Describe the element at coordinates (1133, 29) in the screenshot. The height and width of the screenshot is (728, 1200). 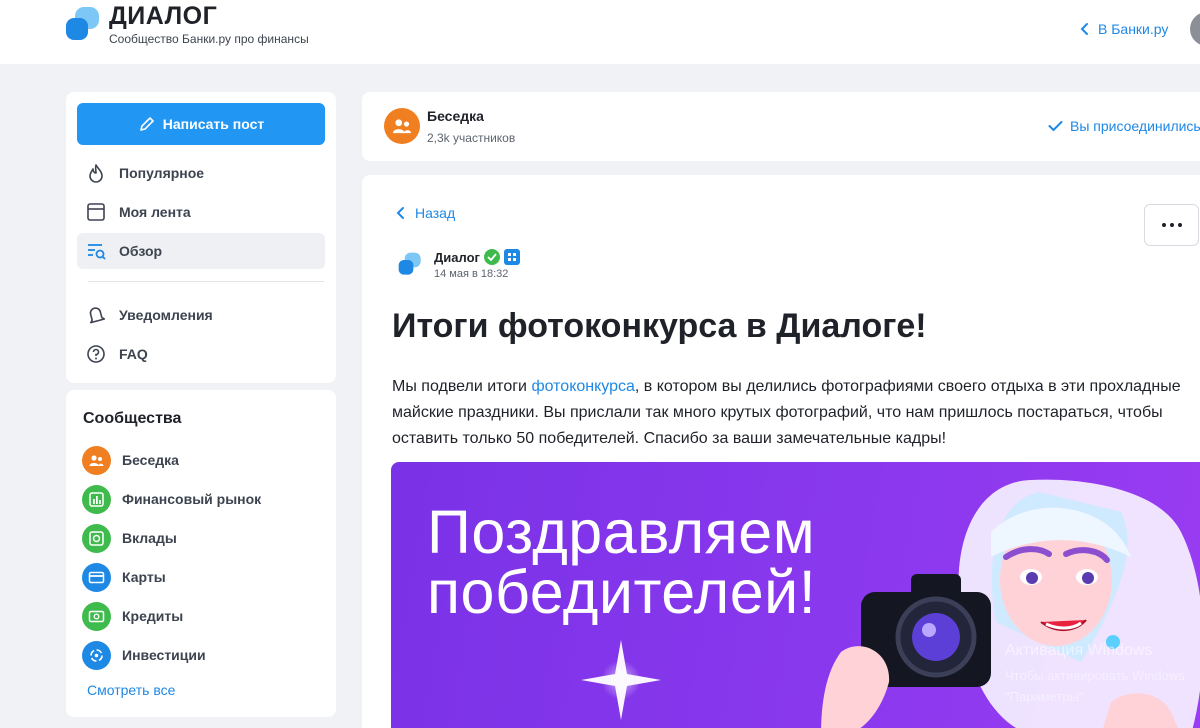
I see `back-to-banki-label: В Банки.ру` at that location.